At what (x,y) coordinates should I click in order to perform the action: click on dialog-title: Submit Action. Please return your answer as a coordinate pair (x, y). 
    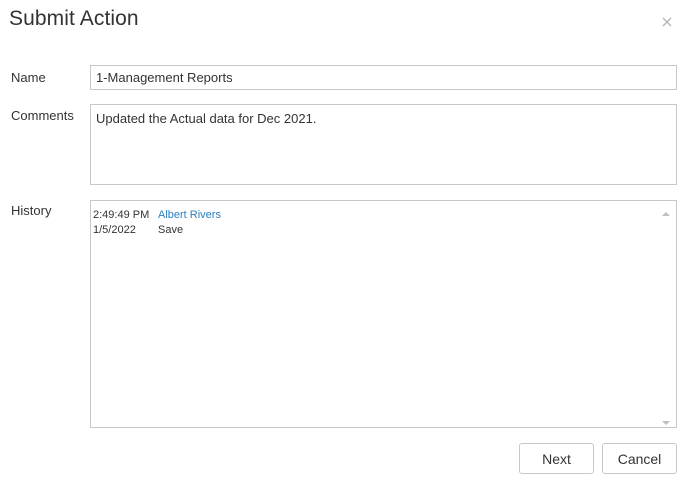
    Looking at the image, I should click on (74, 18).